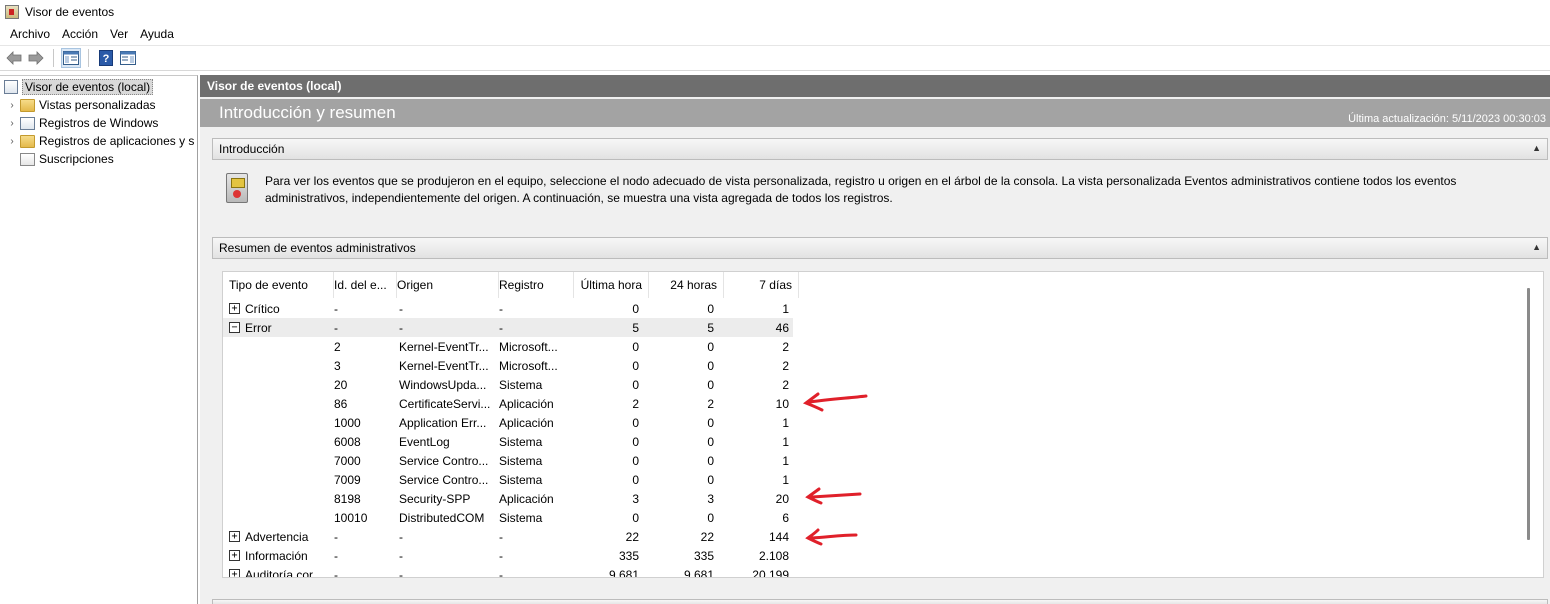  What do you see at coordinates (12, 11) in the screenshot?
I see `event-viewer-app-icon` at bounding box center [12, 11].